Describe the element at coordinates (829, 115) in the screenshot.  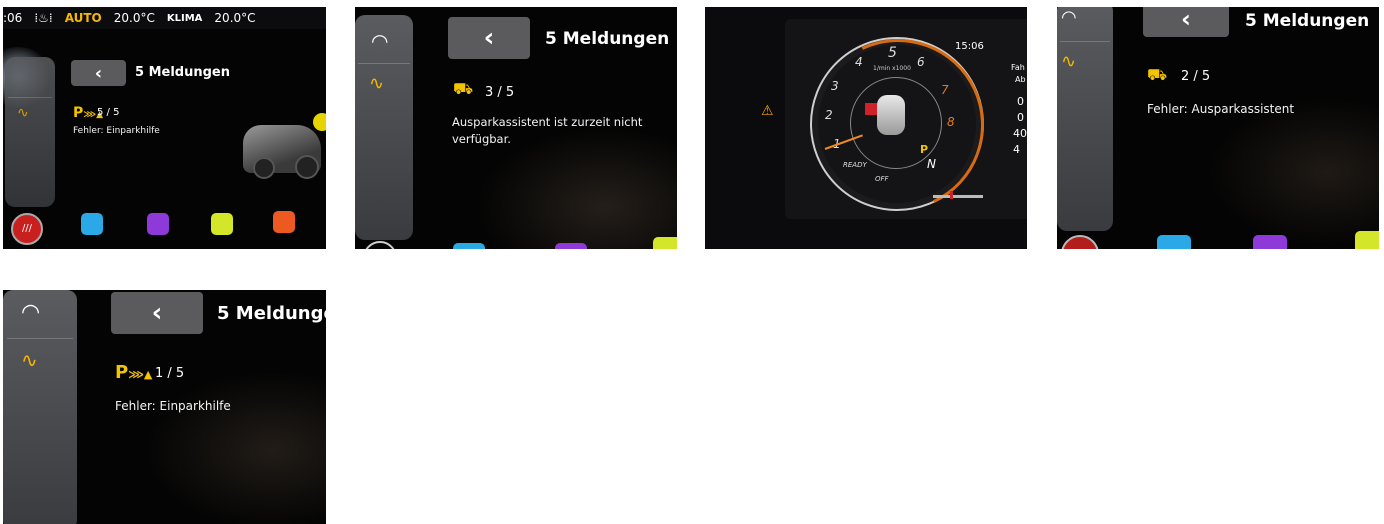
I see `tick-2: 2` at that location.